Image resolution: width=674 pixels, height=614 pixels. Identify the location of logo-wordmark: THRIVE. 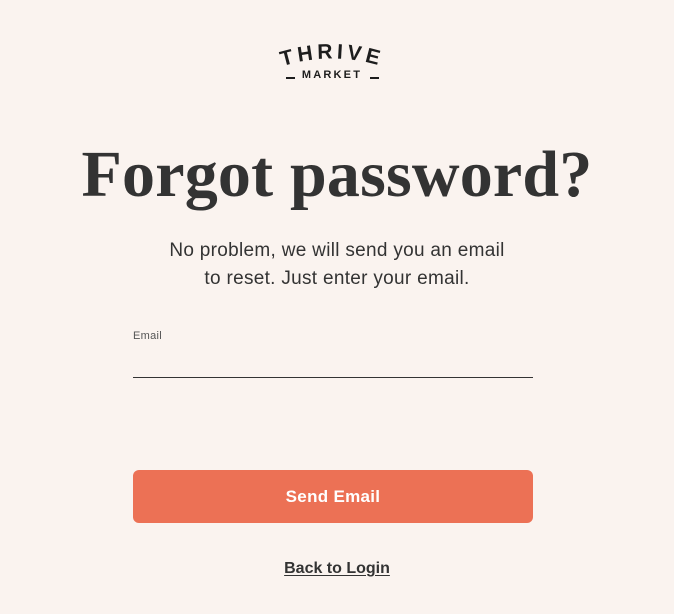
(332, 55).